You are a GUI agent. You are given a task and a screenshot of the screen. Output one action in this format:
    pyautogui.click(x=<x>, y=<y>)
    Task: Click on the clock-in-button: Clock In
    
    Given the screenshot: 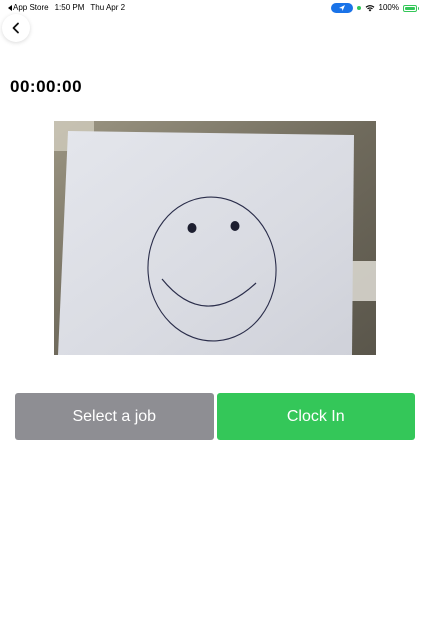 What is the action you would take?
    pyautogui.click(x=315, y=416)
    